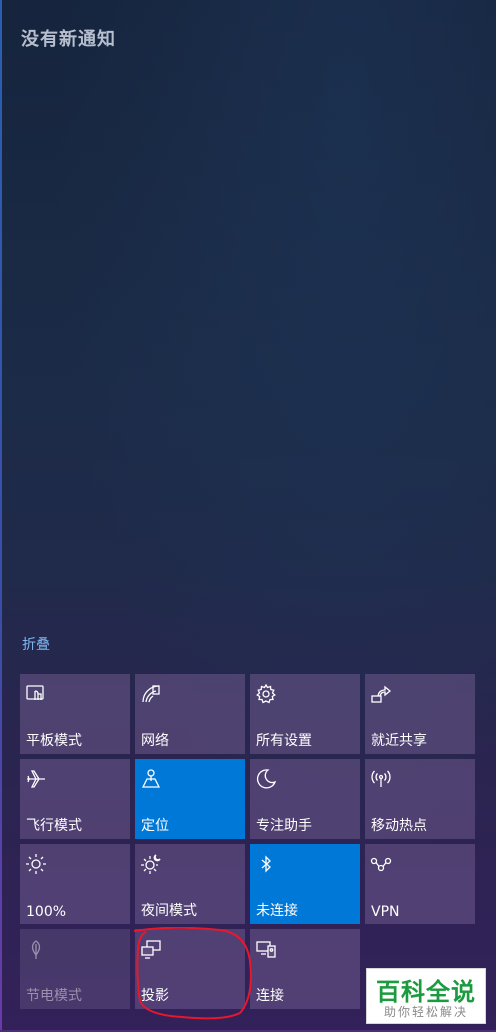  What do you see at coordinates (420, 714) in the screenshot?
I see `nearby-share-tile: 就近共享` at bounding box center [420, 714].